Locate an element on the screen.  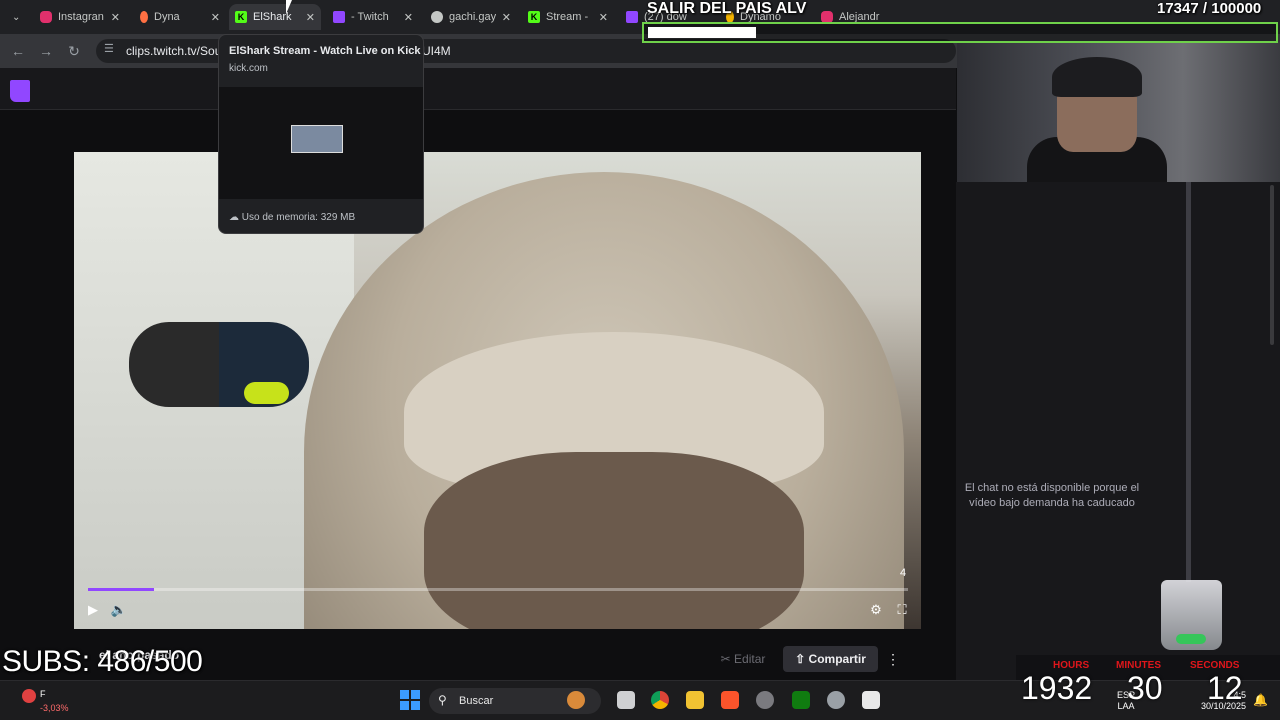
glass-chips is located at coordinates (1191, 639).